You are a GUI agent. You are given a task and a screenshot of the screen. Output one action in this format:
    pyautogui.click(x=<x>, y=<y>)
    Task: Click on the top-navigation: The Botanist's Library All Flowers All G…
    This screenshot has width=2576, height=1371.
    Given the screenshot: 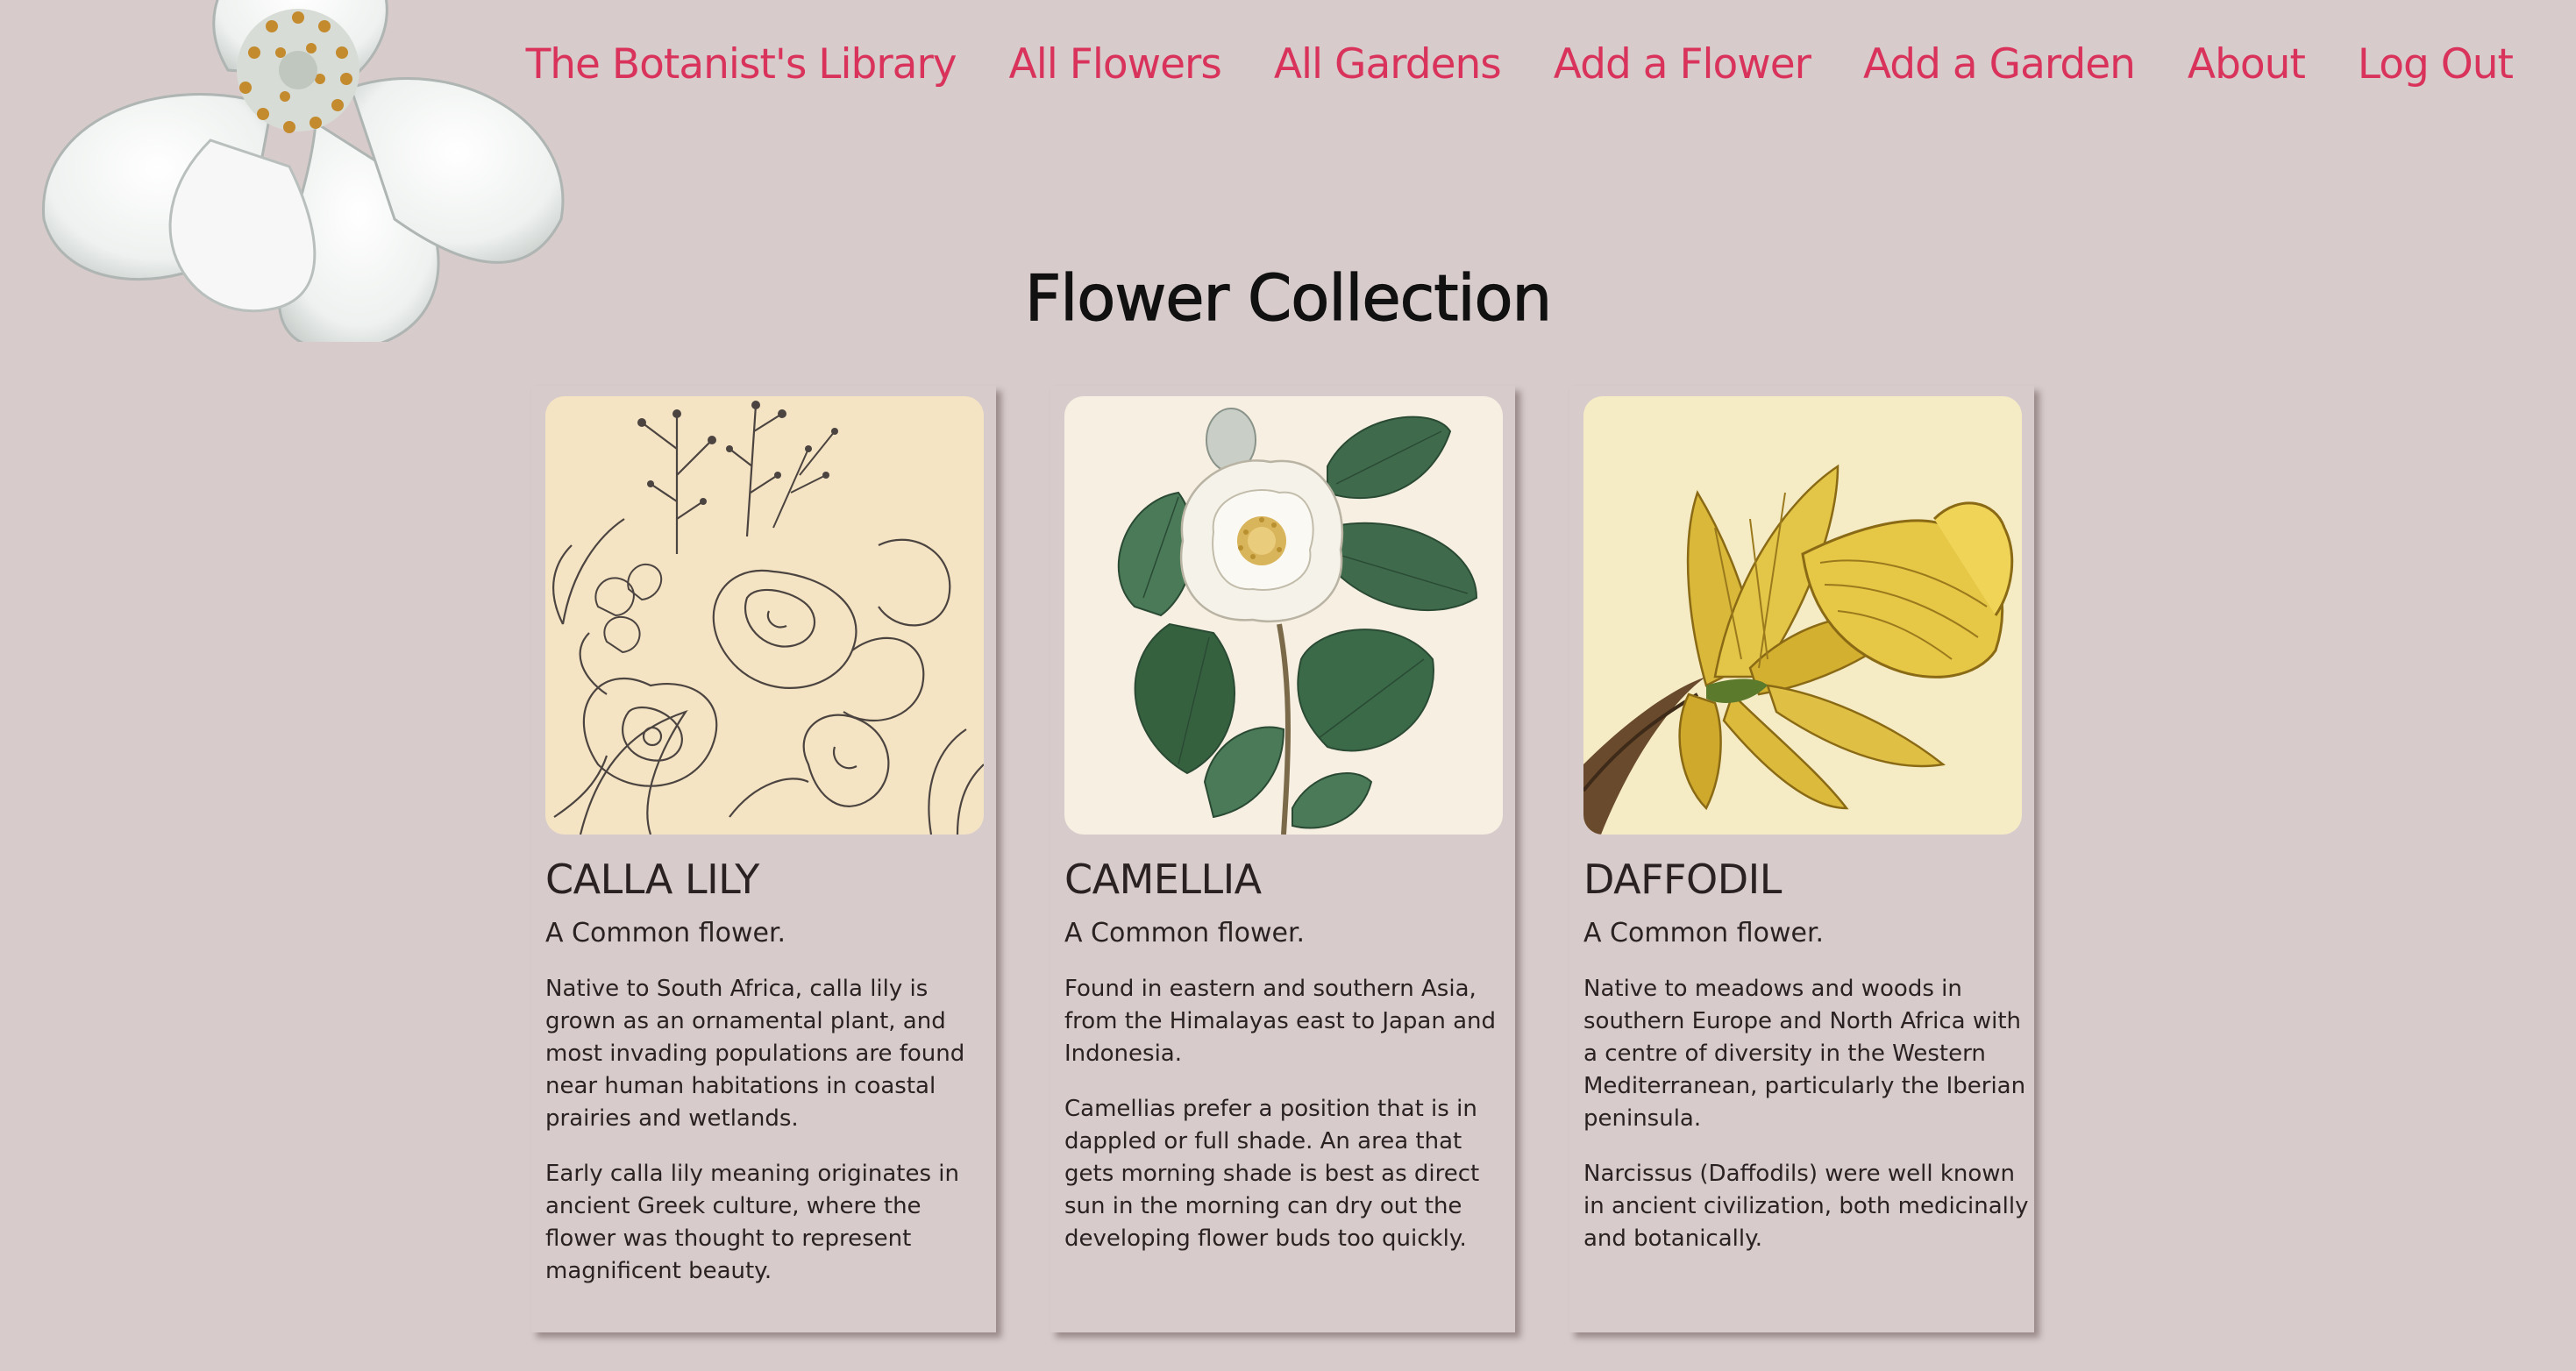 What is the action you would take?
    pyautogui.click(x=1520, y=64)
    